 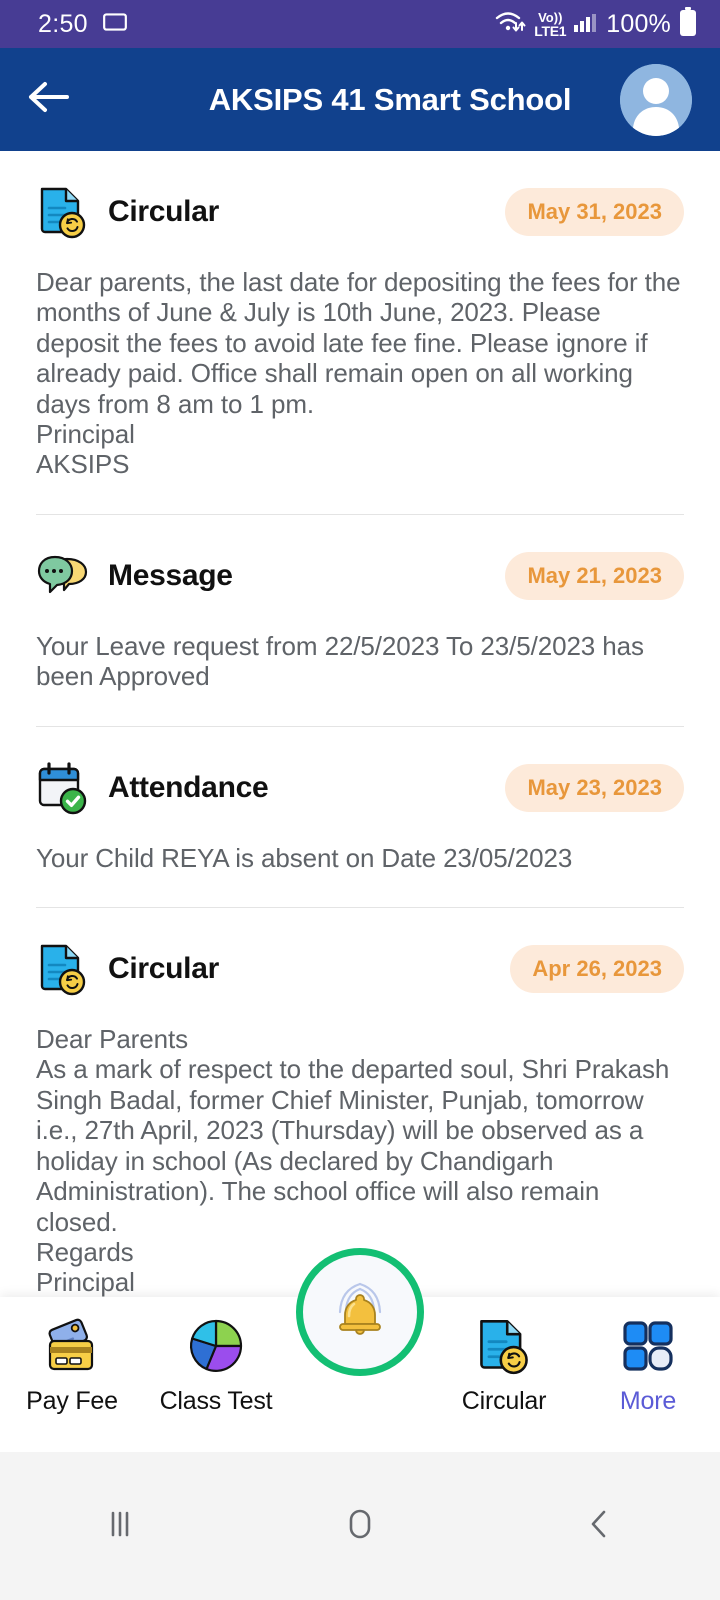 What do you see at coordinates (63, 23) in the screenshot?
I see `status-bar-clock: 2:50` at bounding box center [63, 23].